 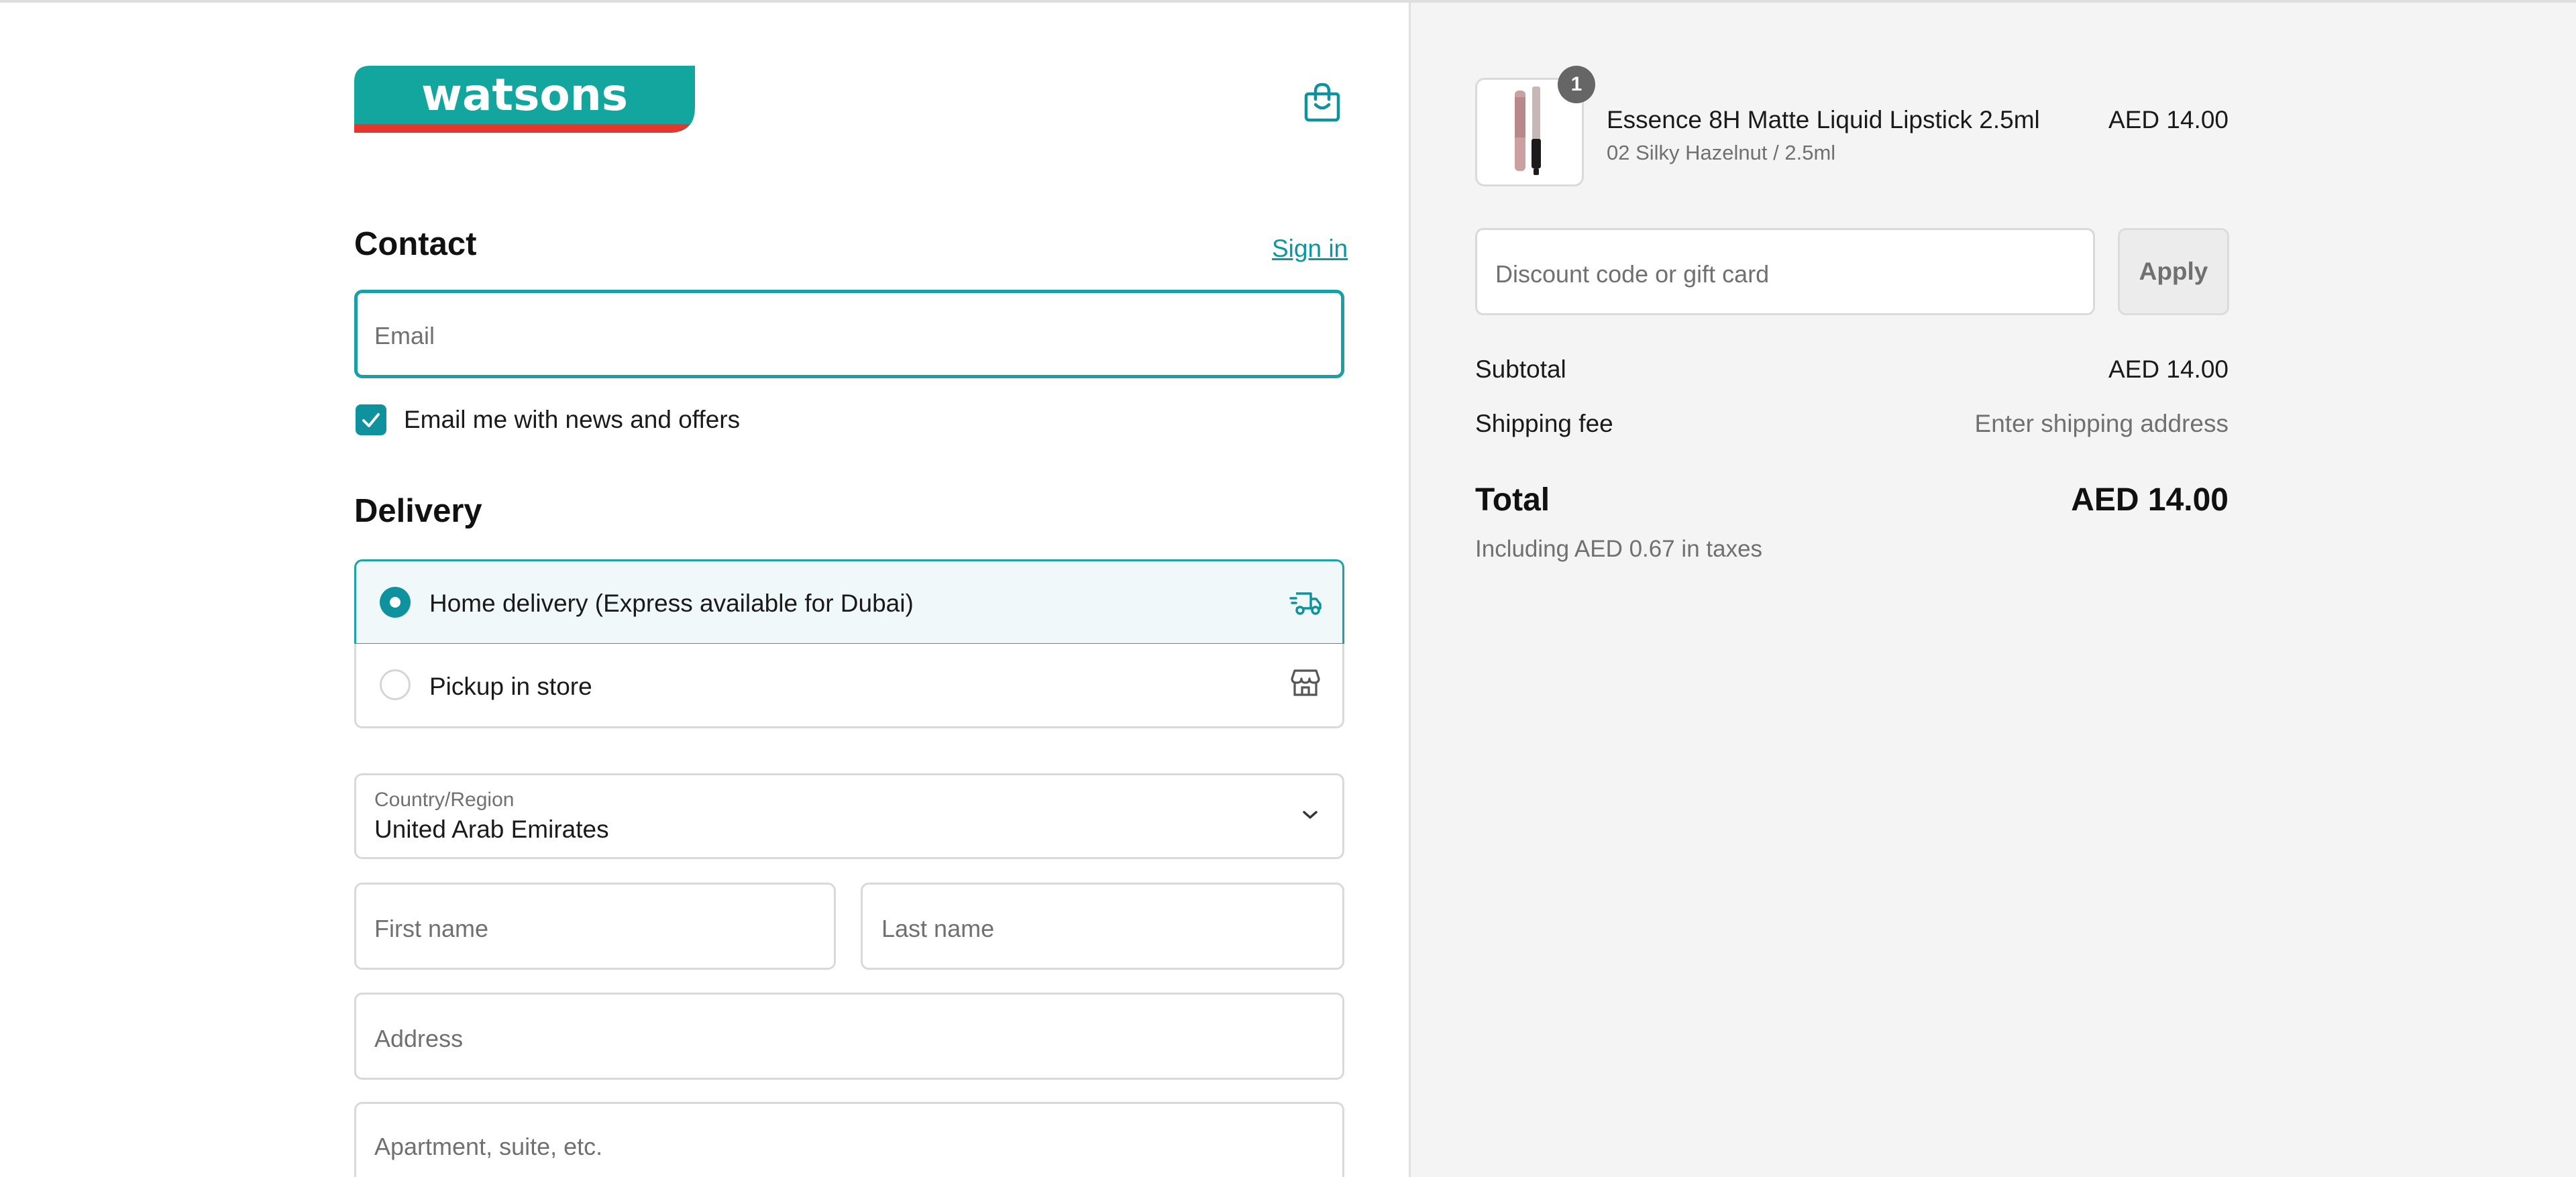 What do you see at coordinates (849, 816) in the screenshot?
I see `country-select: Country/Region United Arab Emirates` at bounding box center [849, 816].